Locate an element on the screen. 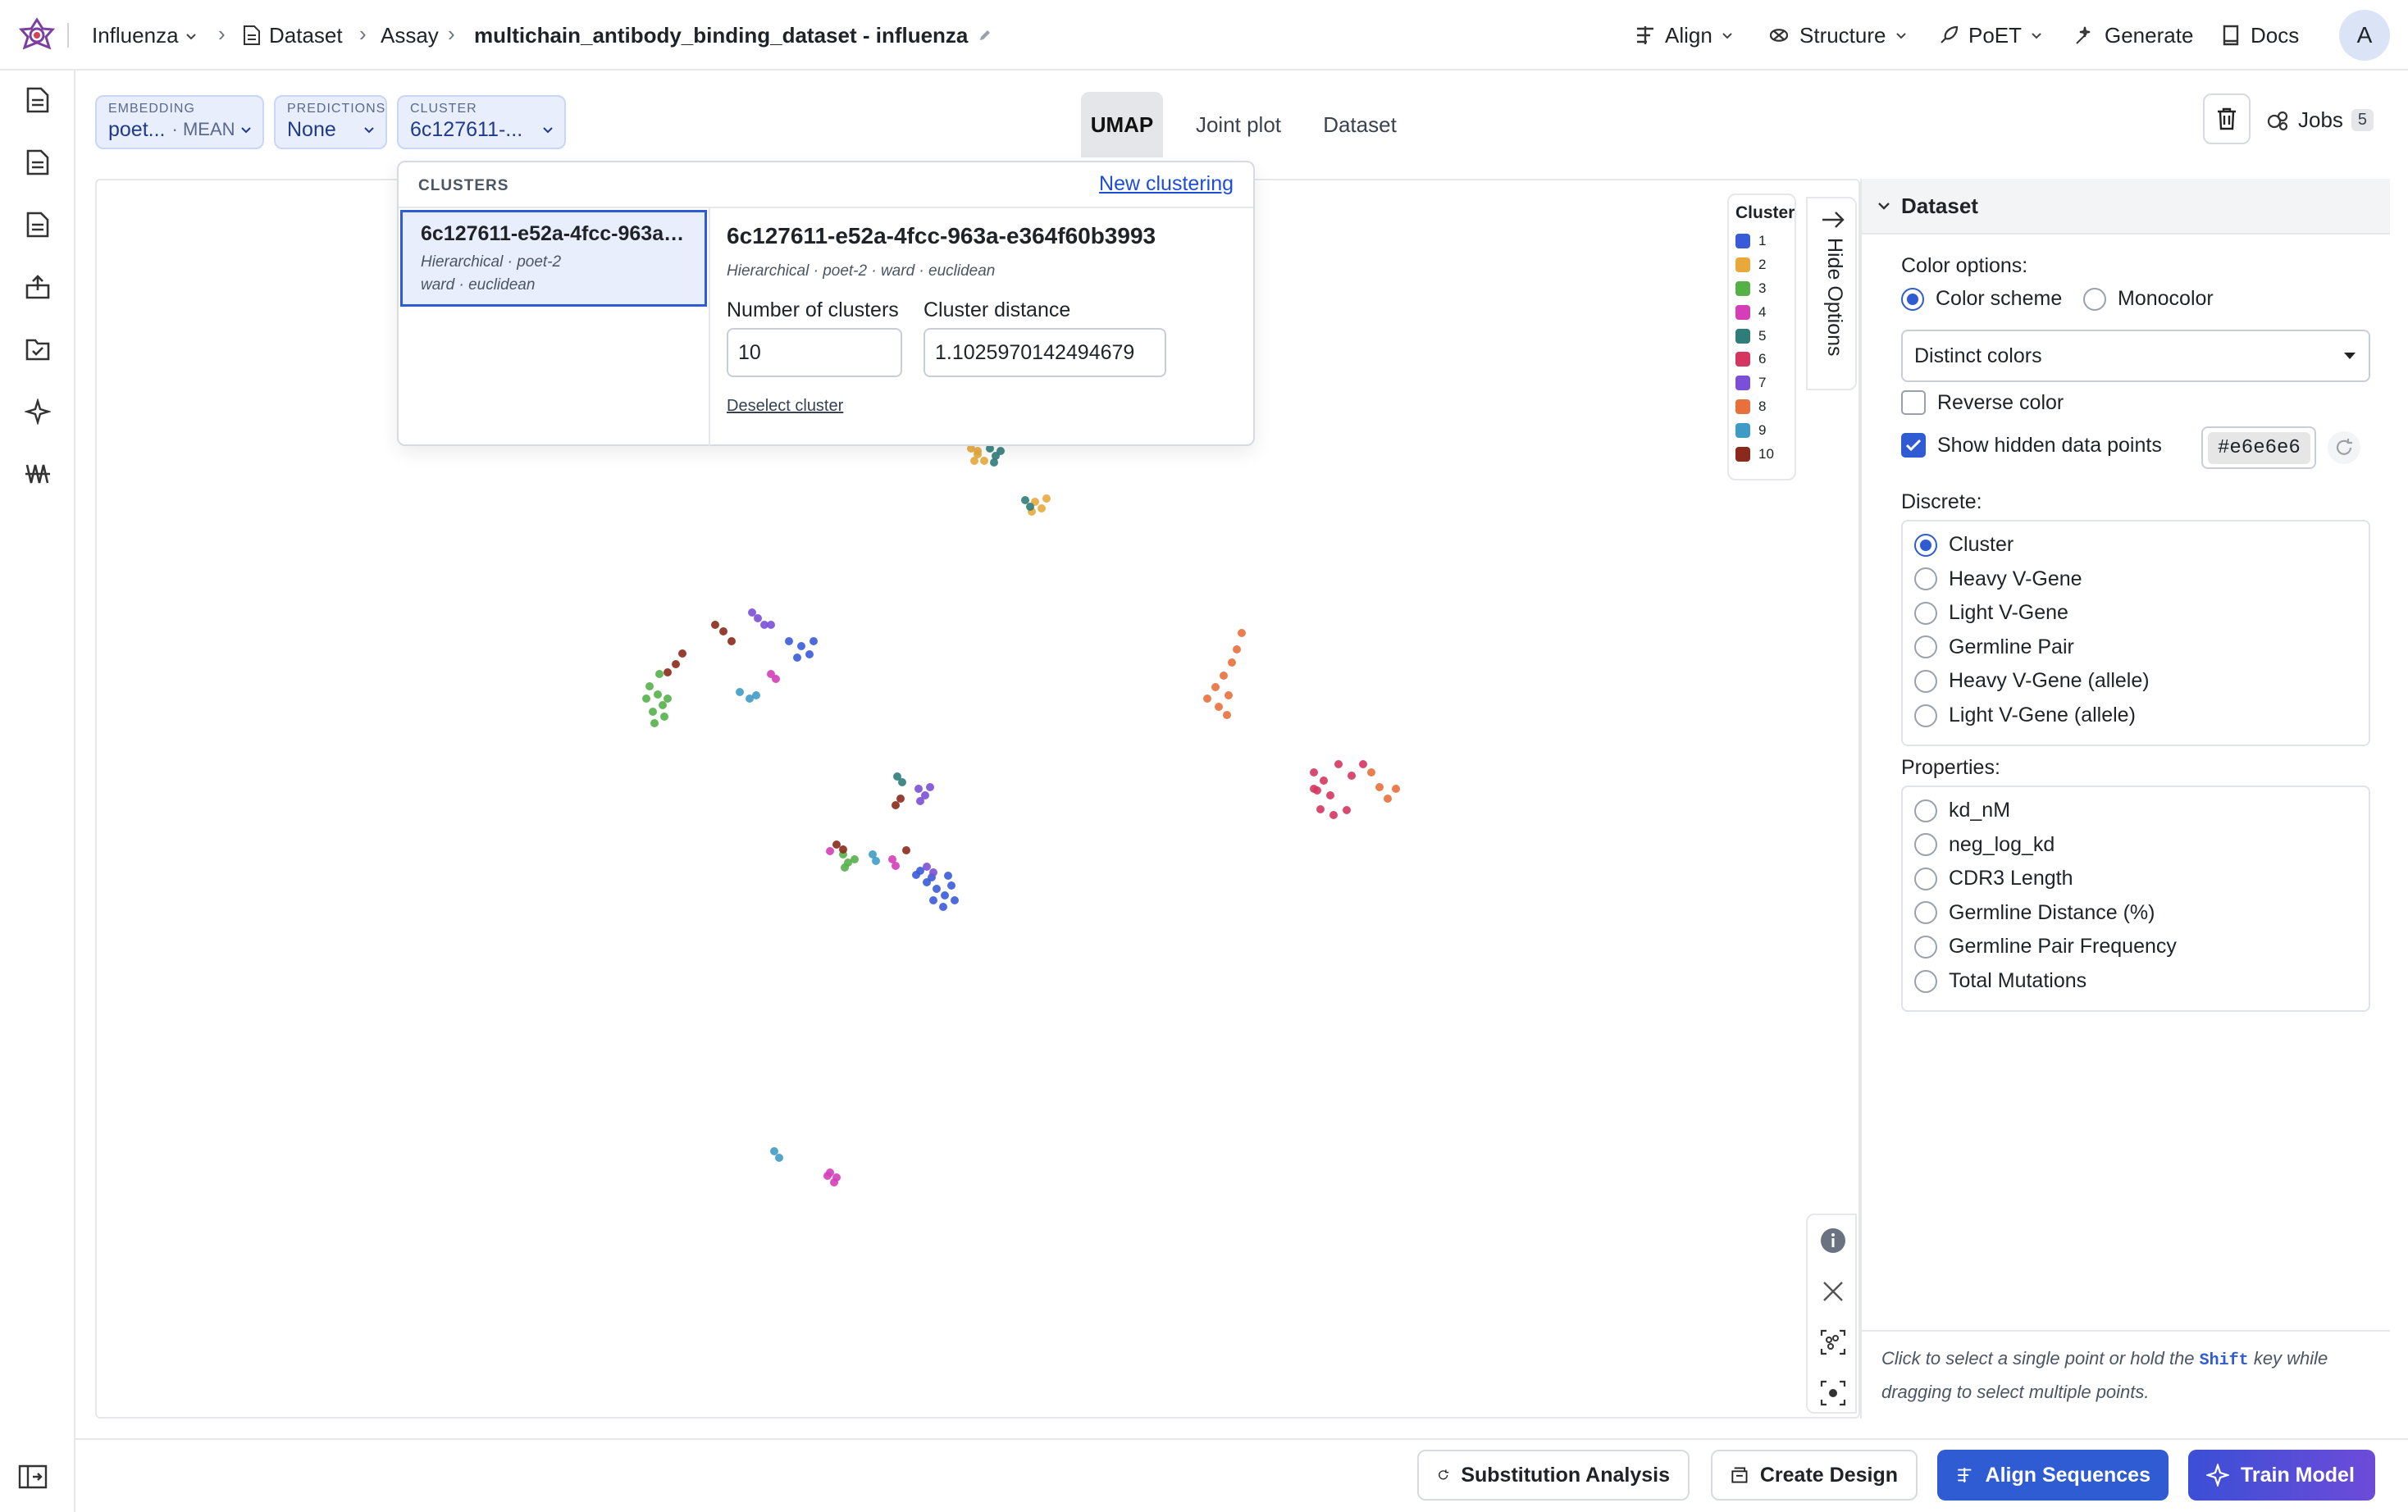 The height and width of the screenshot is (1512, 2408). tab-dataset: Dataset is located at coordinates (1360, 124).